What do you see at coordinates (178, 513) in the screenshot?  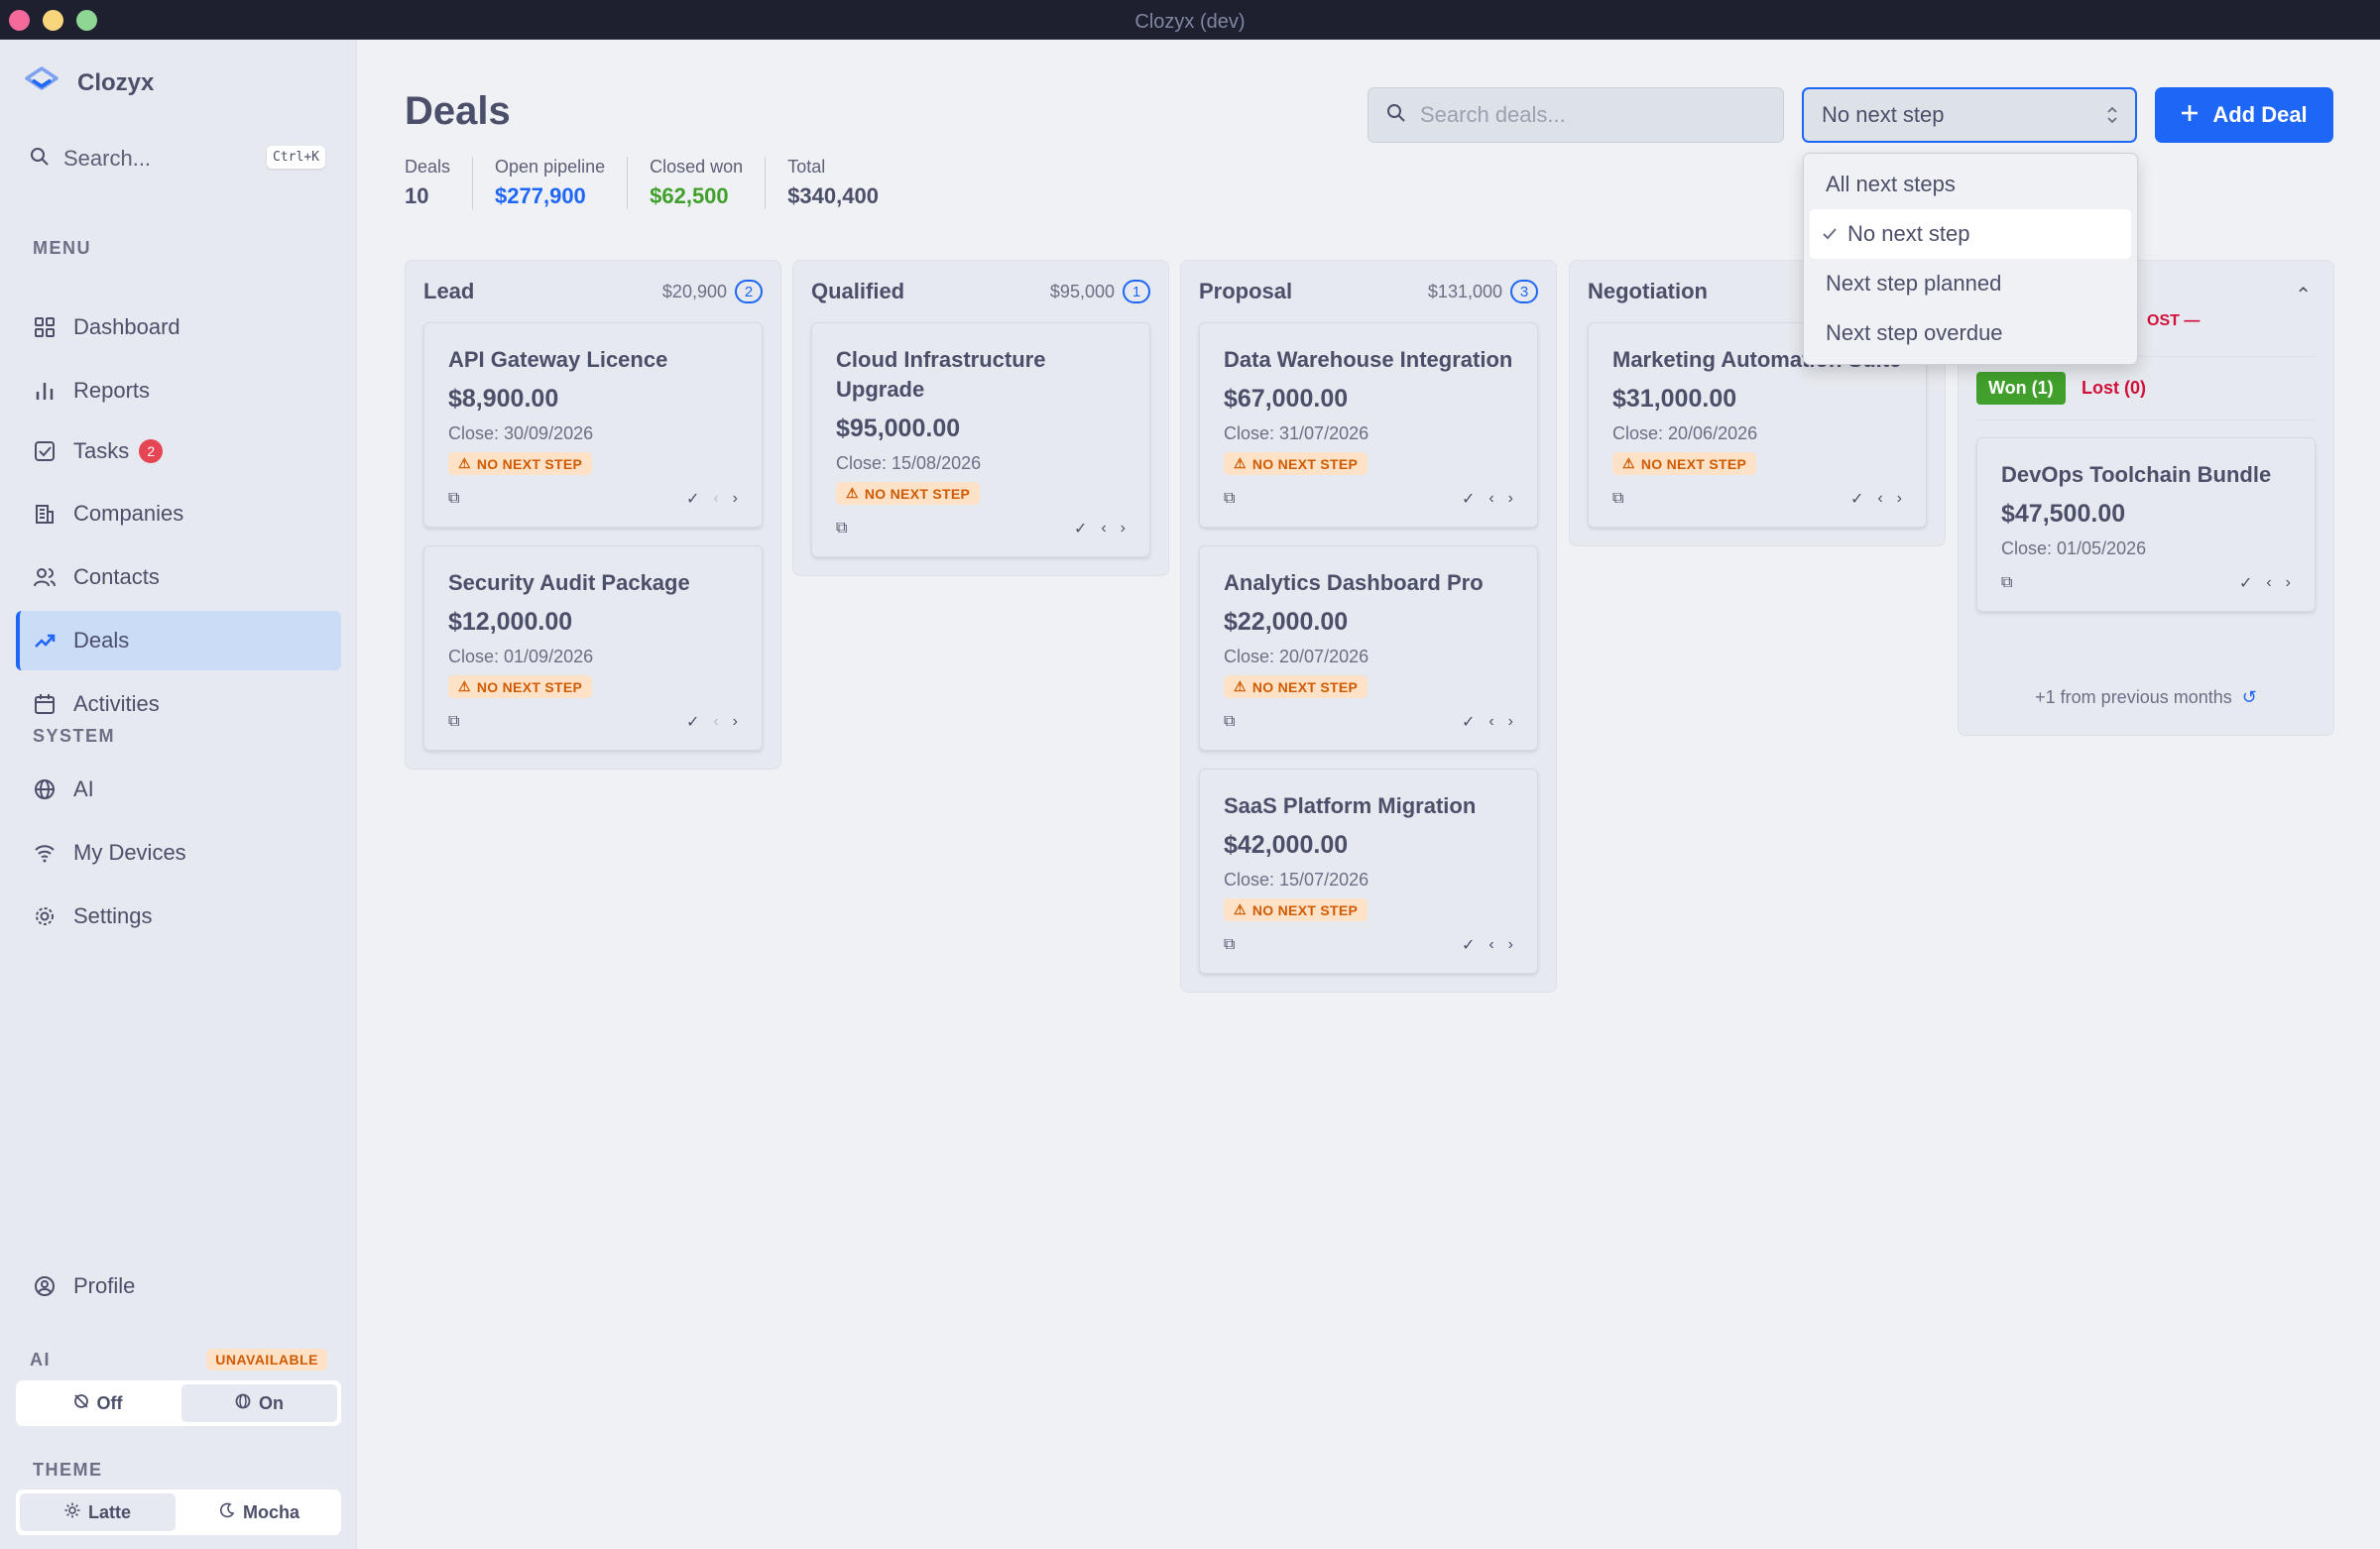 I see `sidebar-item-companies: Companies` at bounding box center [178, 513].